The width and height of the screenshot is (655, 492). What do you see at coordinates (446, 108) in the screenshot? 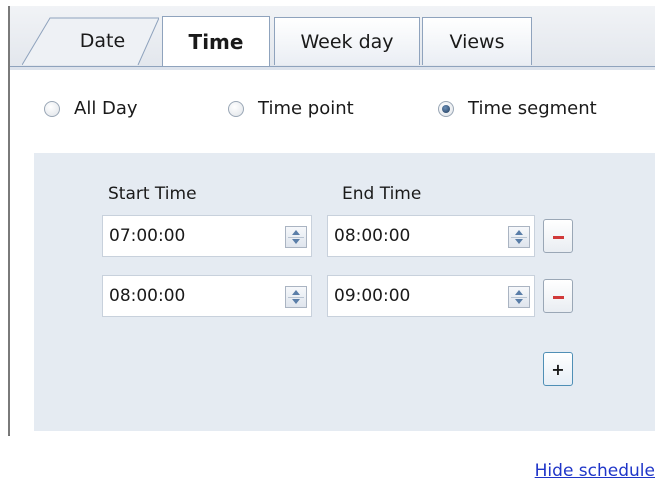
I see `radio-checked-icon` at bounding box center [446, 108].